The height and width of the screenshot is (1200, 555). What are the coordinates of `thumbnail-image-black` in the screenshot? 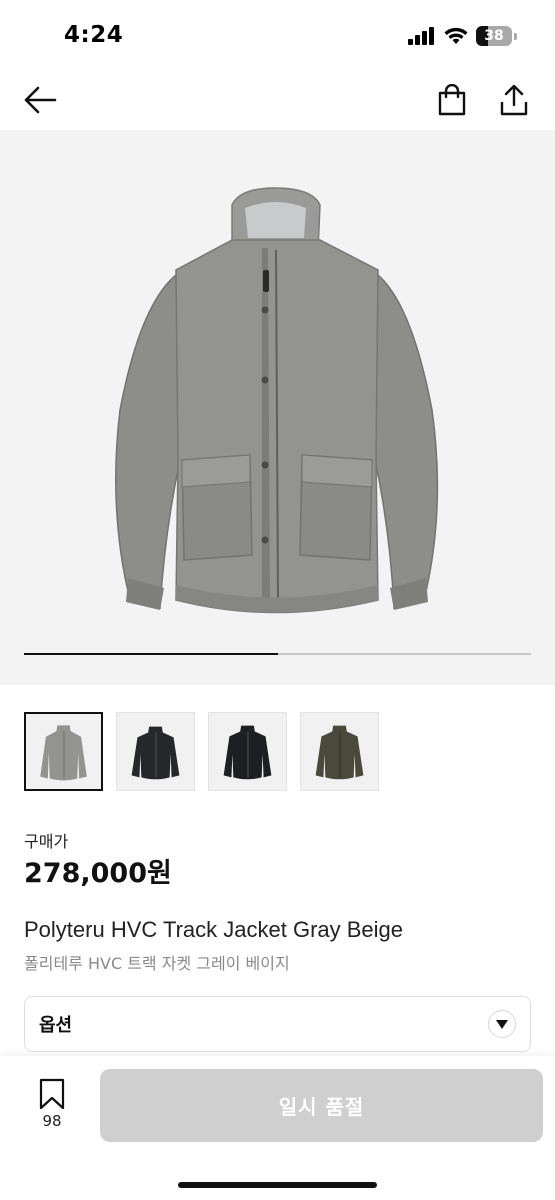 It's located at (155, 751).